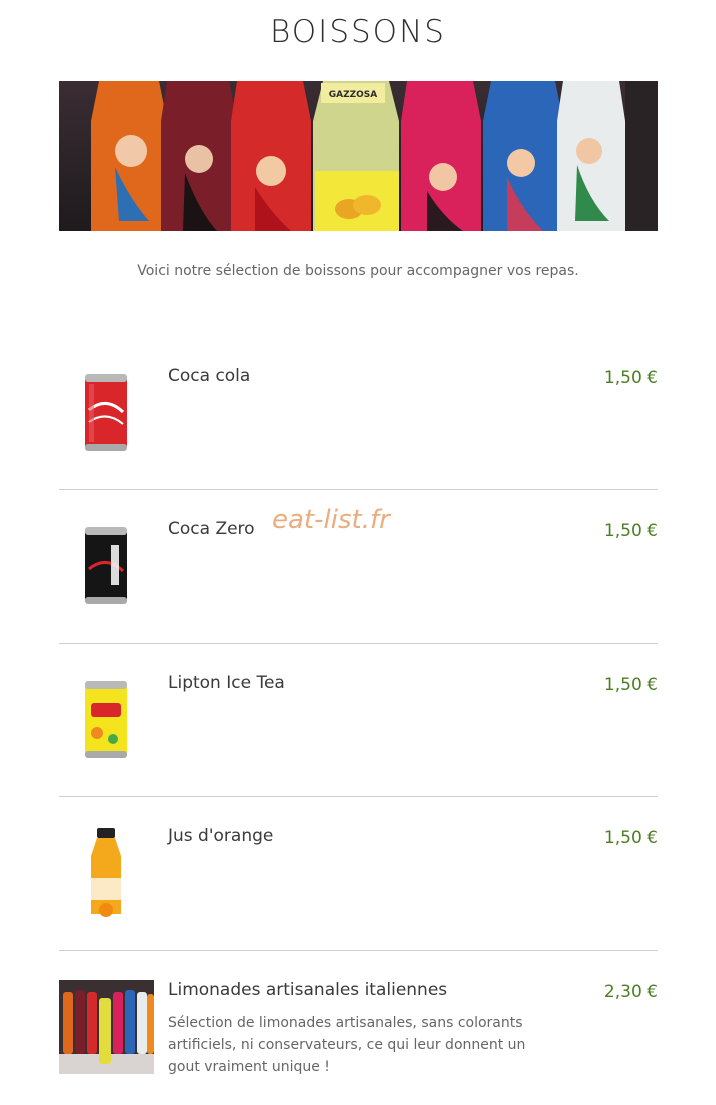 The width and height of the screenshot is (716, 1105). What do you see at coordinates (106, 413) in the screenshot?
I see `coca-cola-can-image` at bounding box center [106, 413].